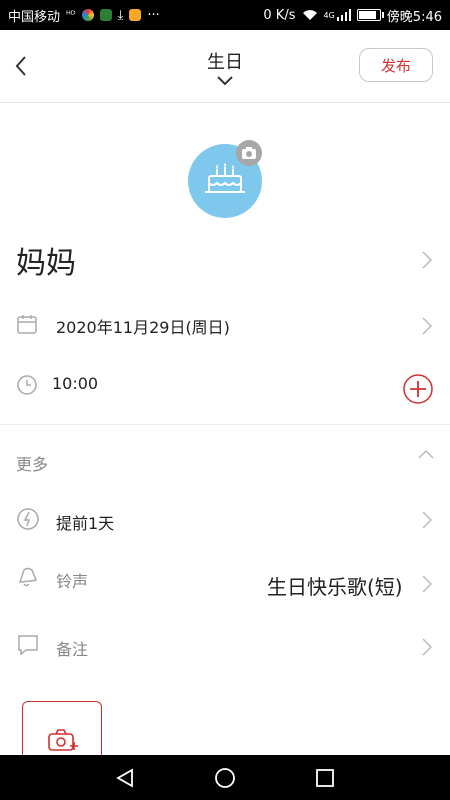 This screenshot has height=800, width=450. I want to click on reminder-value: 提前1天, so click(85, 522).